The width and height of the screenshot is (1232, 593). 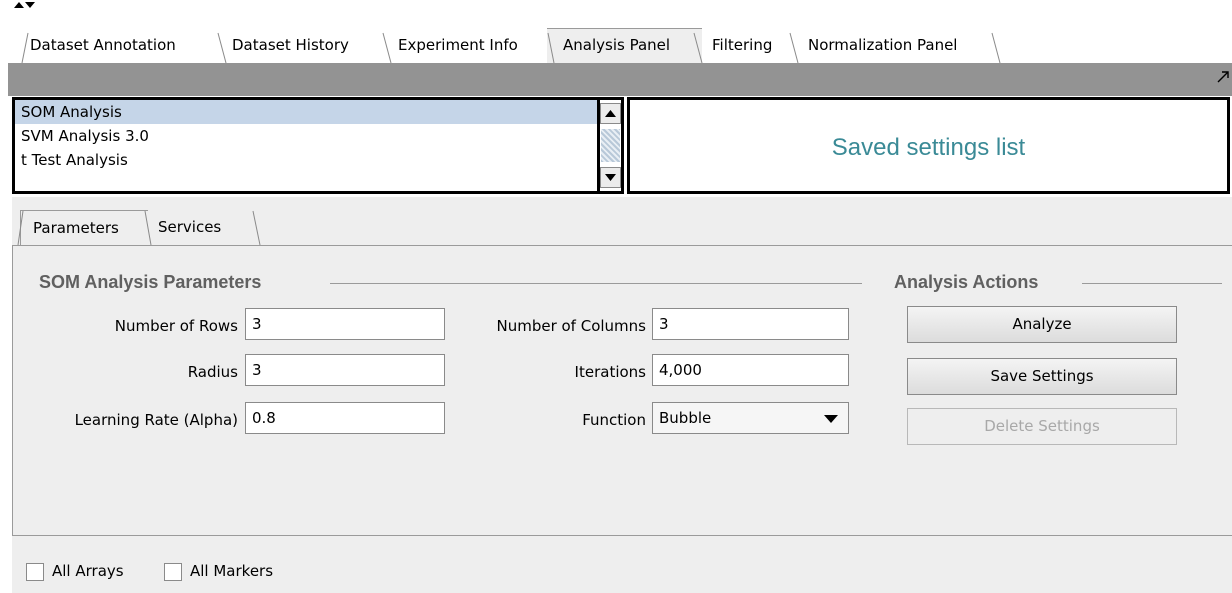 I want to click on list-item: SVM Analysis 3.0, so click(x=306, y=136).